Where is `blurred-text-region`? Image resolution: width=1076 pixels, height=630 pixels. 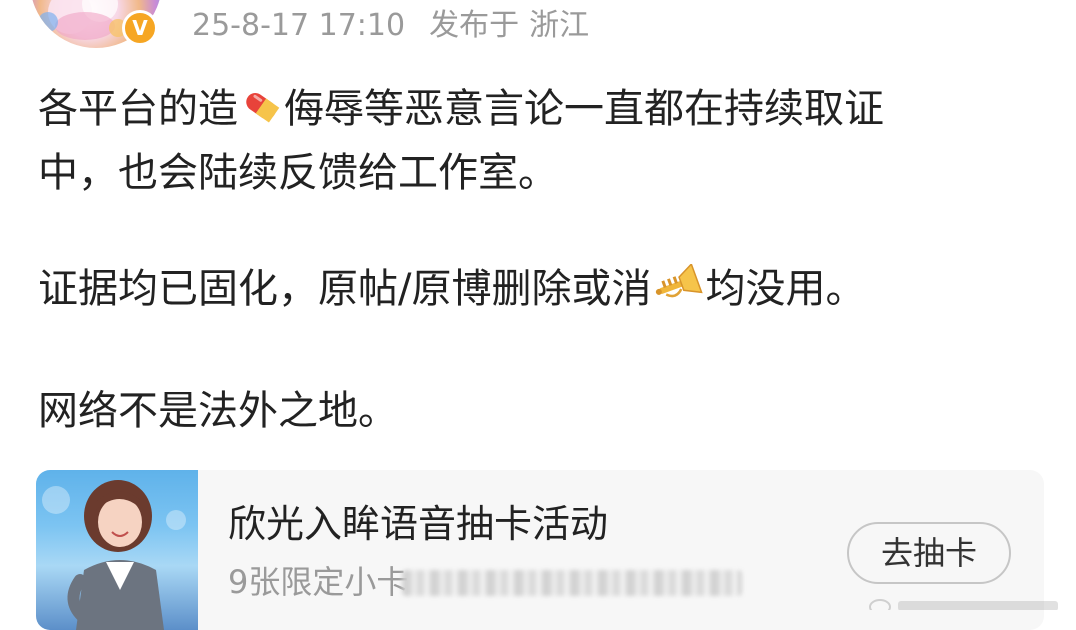
blurred-text-region is located at coordinates (572, 583).